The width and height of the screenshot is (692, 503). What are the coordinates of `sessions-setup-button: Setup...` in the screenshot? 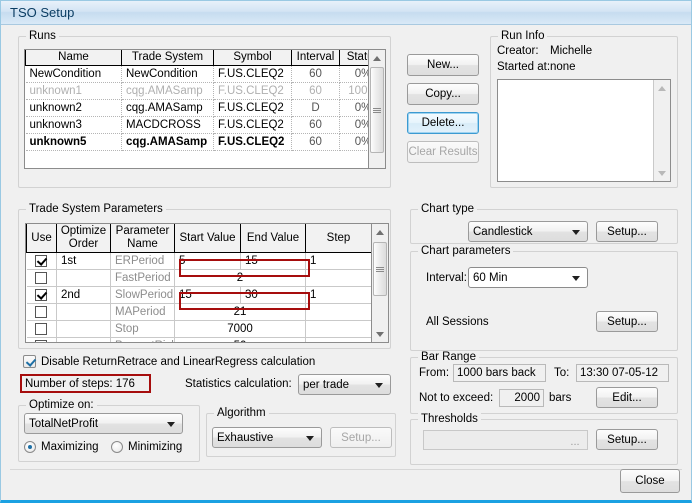 It's located at (627, 321).